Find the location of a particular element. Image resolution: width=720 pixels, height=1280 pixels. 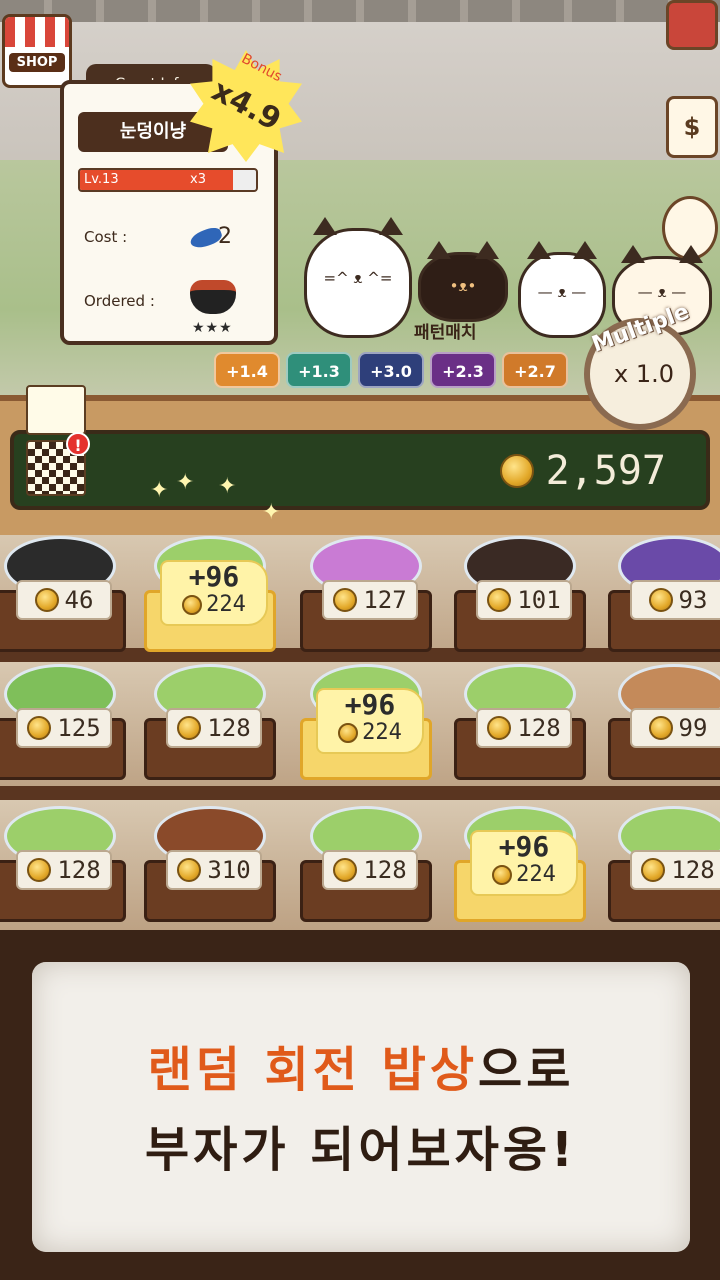

dish-price: 310 is located at coordinates (214, 870).